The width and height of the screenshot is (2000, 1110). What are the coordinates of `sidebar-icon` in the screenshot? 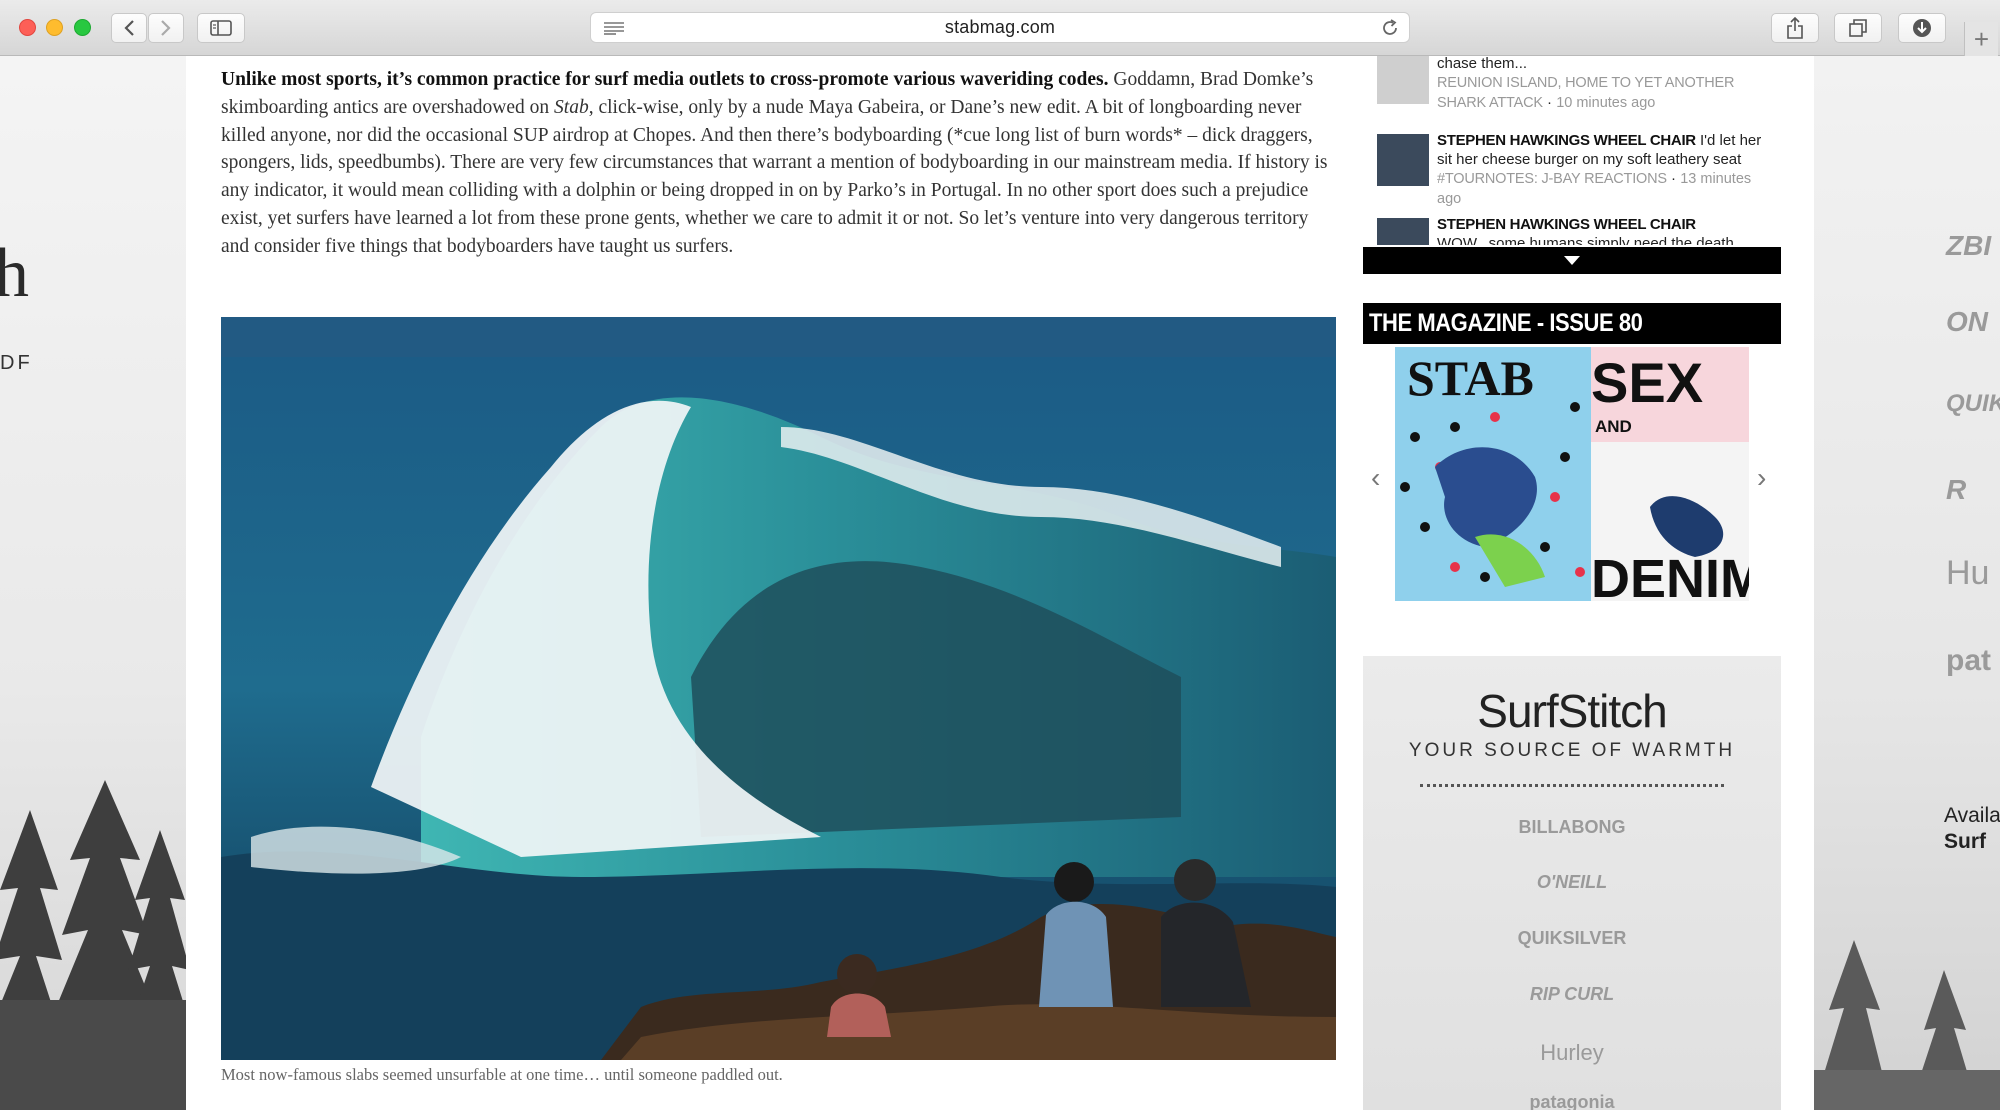 It's located at (221, 28).